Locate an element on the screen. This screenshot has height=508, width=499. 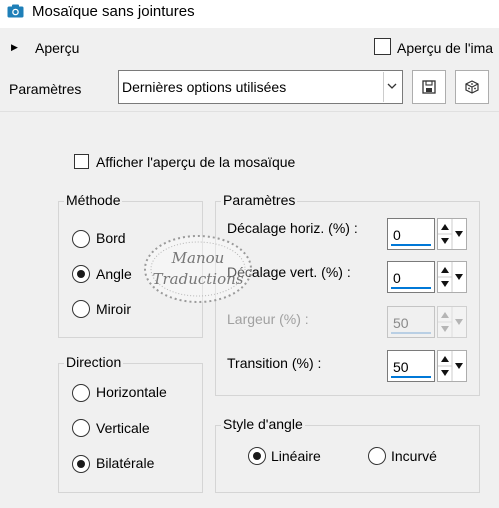
preview-toggle-label: Aperçu is located at coordinates (57, 48).